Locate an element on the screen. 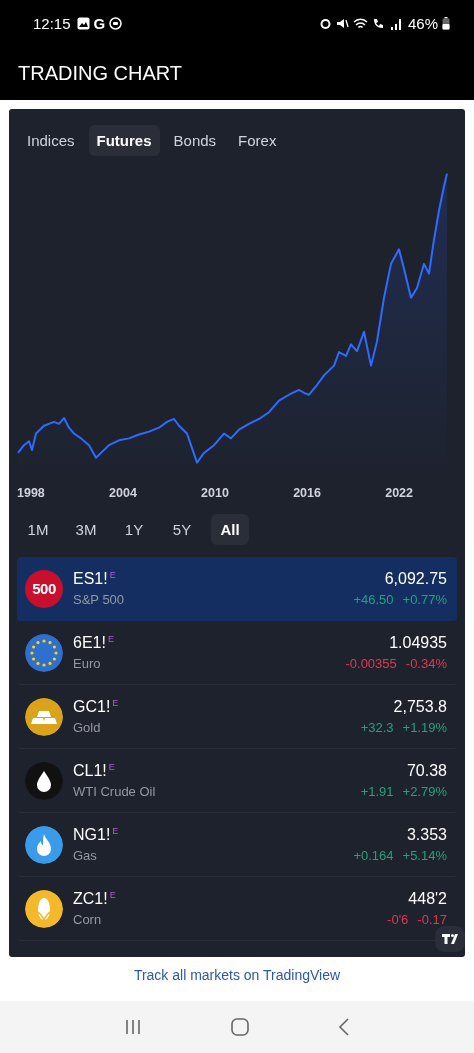  tradingview-link: Track all markets on TradingView is located at coordinates (237, 975).